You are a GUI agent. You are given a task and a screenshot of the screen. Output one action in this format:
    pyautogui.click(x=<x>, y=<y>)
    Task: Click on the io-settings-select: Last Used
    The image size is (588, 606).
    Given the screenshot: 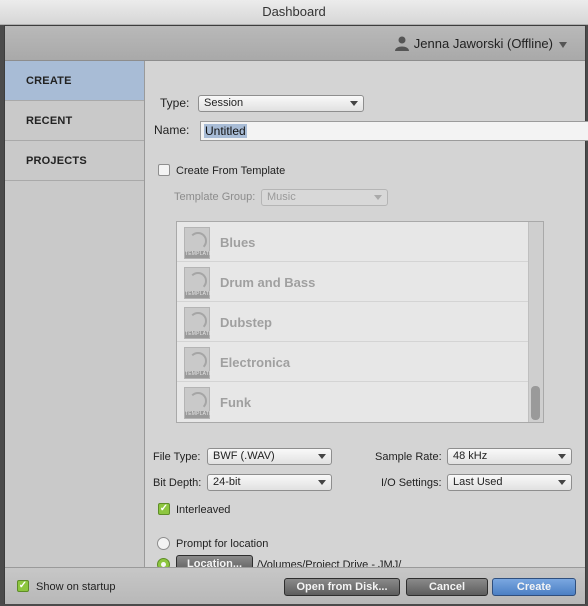 What is the action you would take?
    pyautogui.click(x=509, y=482)
    